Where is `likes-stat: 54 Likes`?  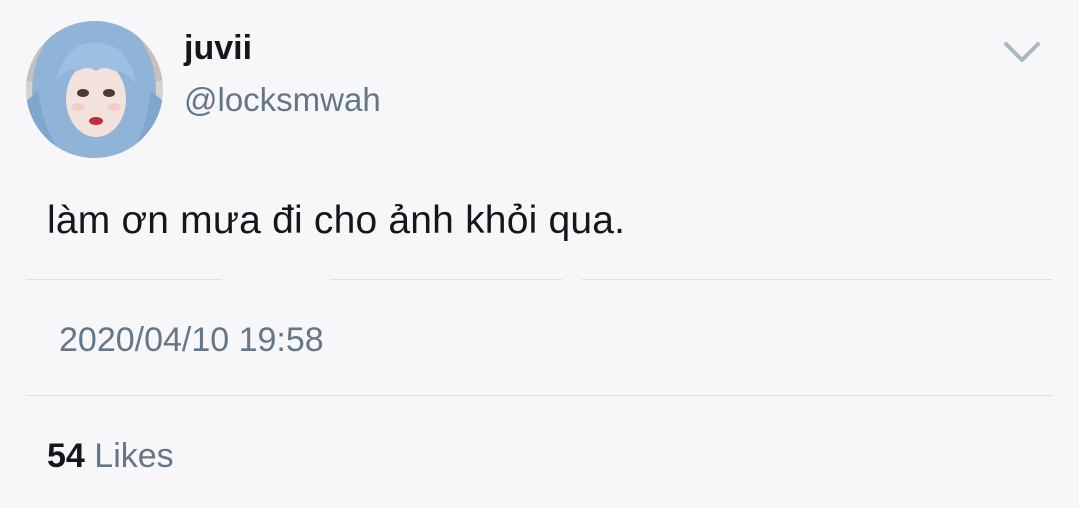 likes-stat: 54 Likes is located at coordinates (110, 456).